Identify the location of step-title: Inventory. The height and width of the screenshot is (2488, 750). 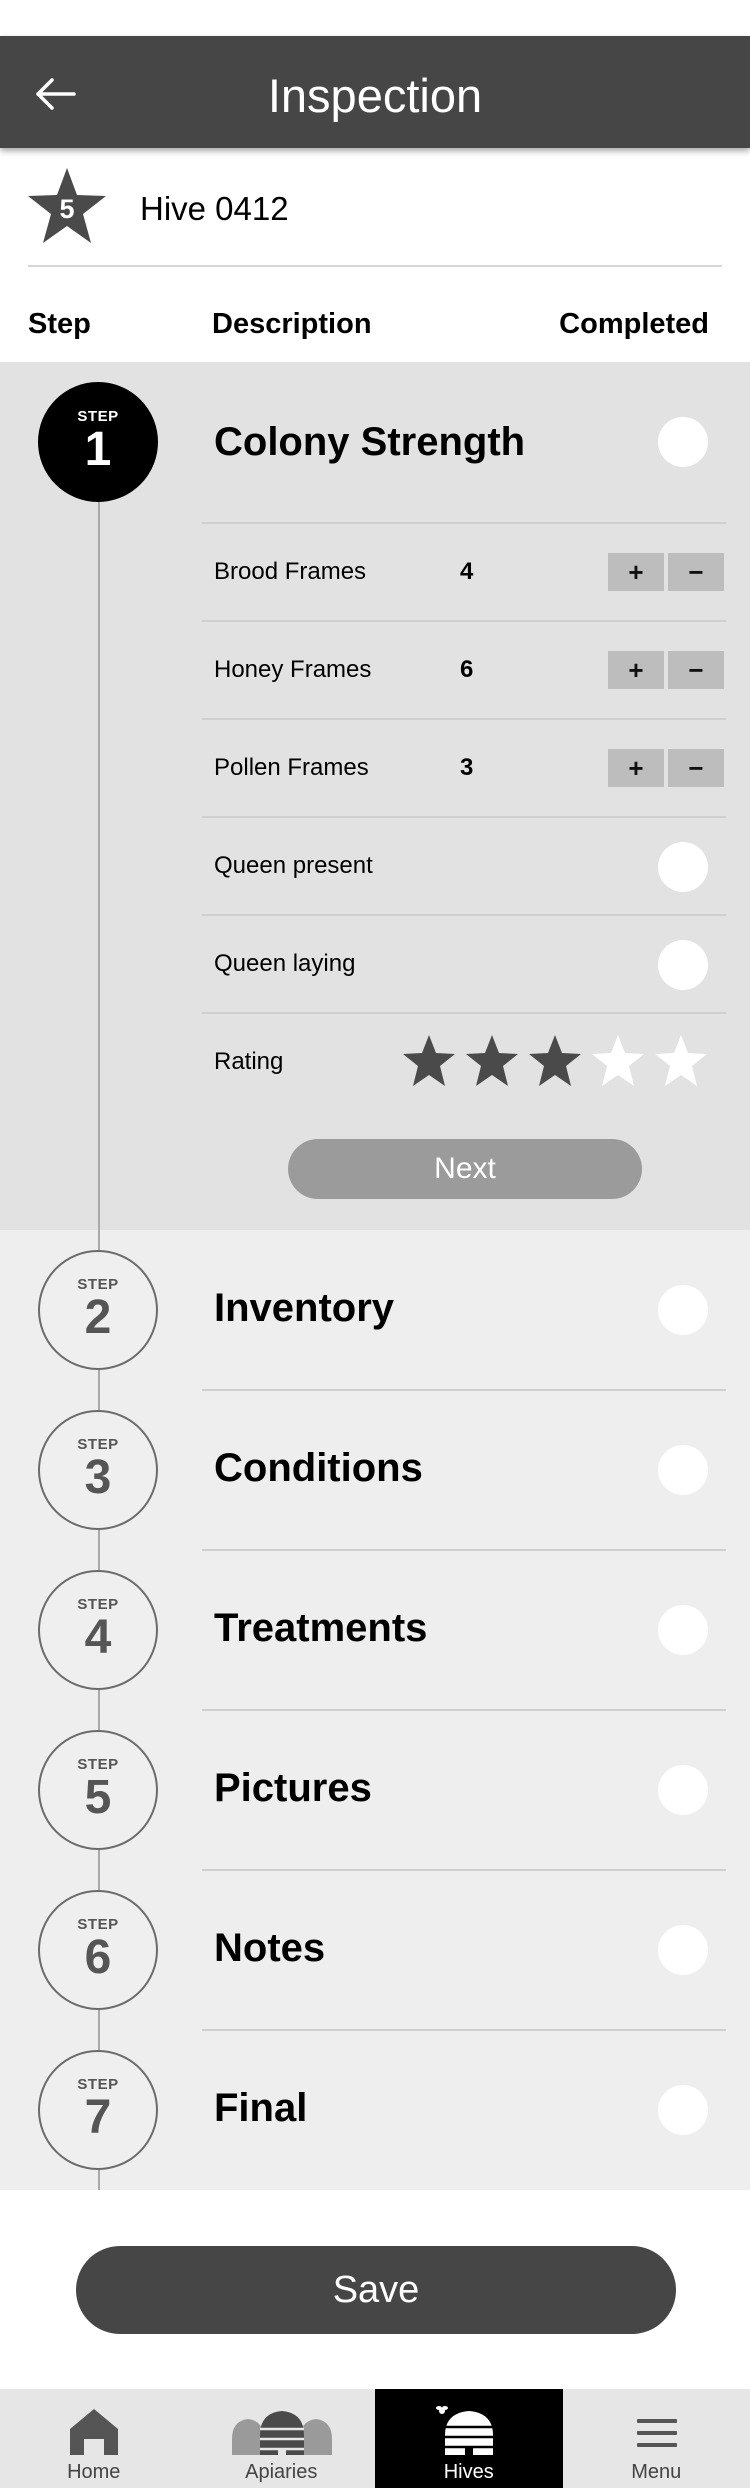
(304, 1308).